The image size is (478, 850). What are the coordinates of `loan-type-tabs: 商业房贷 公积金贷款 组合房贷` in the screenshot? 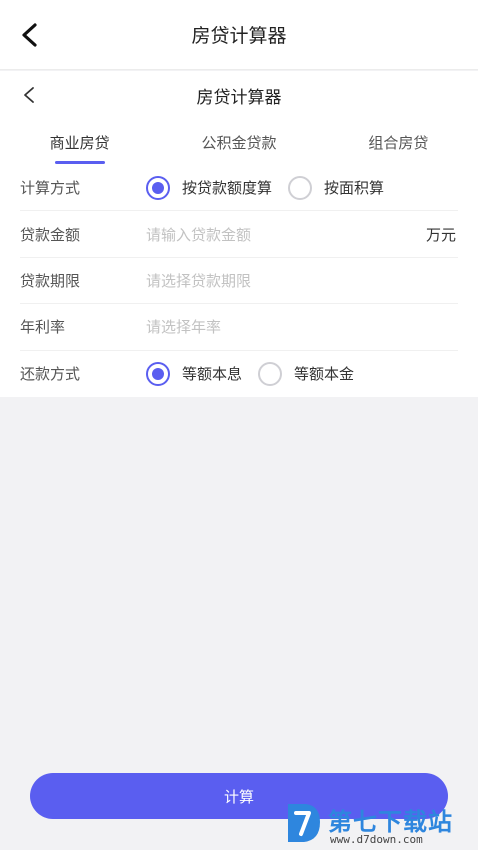 It's located at (239, 142).